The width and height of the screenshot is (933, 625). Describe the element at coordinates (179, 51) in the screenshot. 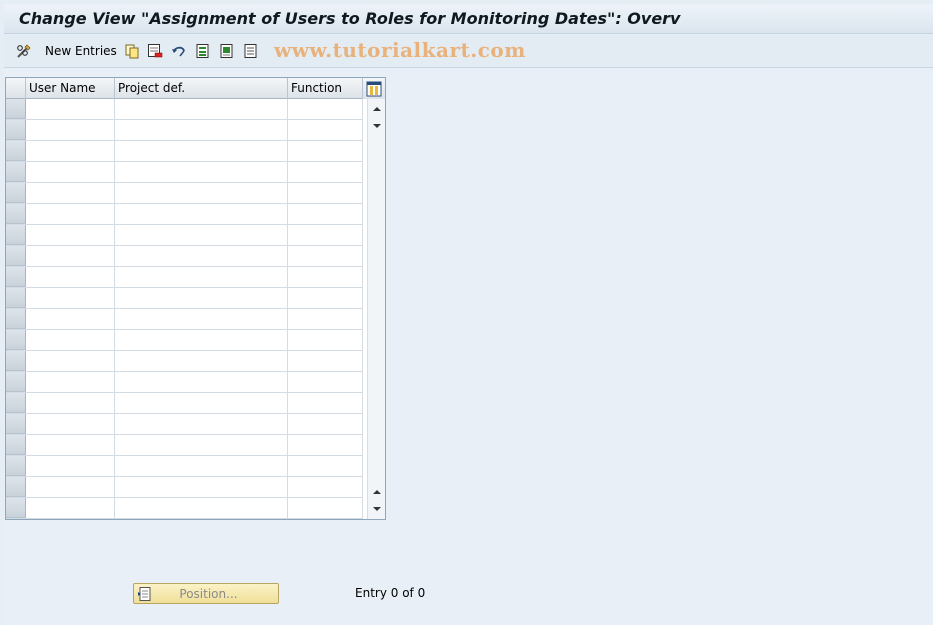

I see `undo-change-button` at that location.